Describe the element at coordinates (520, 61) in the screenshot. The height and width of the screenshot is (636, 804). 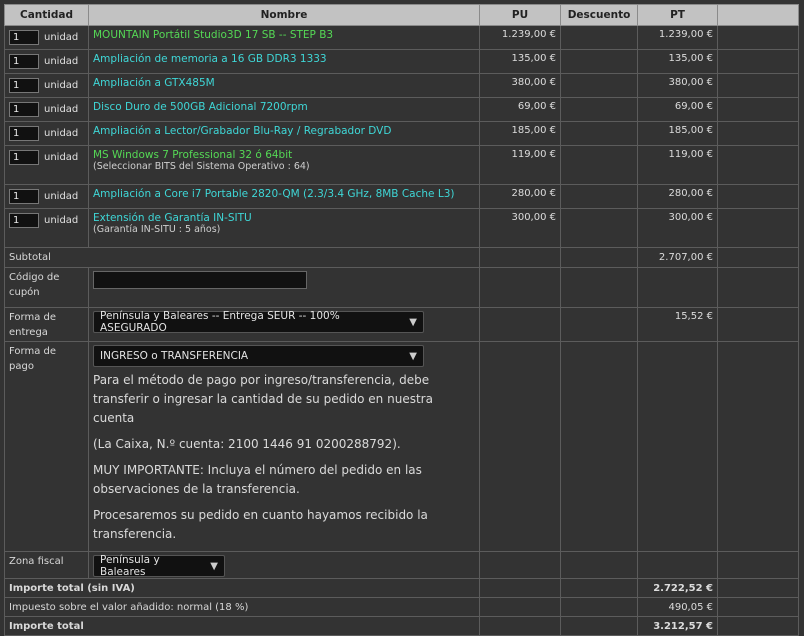
I see `unit-price: 135,00 €` at that location.